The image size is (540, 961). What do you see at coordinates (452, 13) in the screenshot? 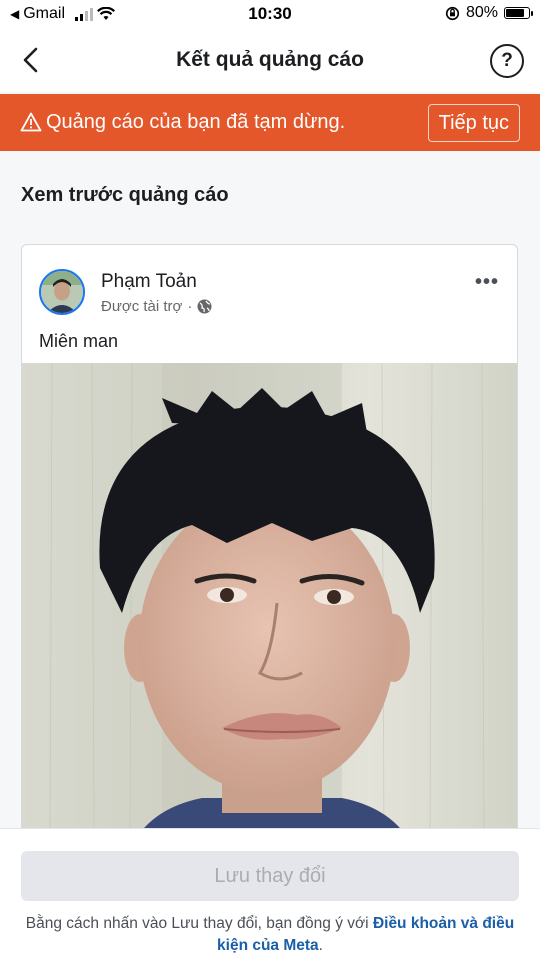
I see `orientation-lock-icon` at bounding box center [452, 13].